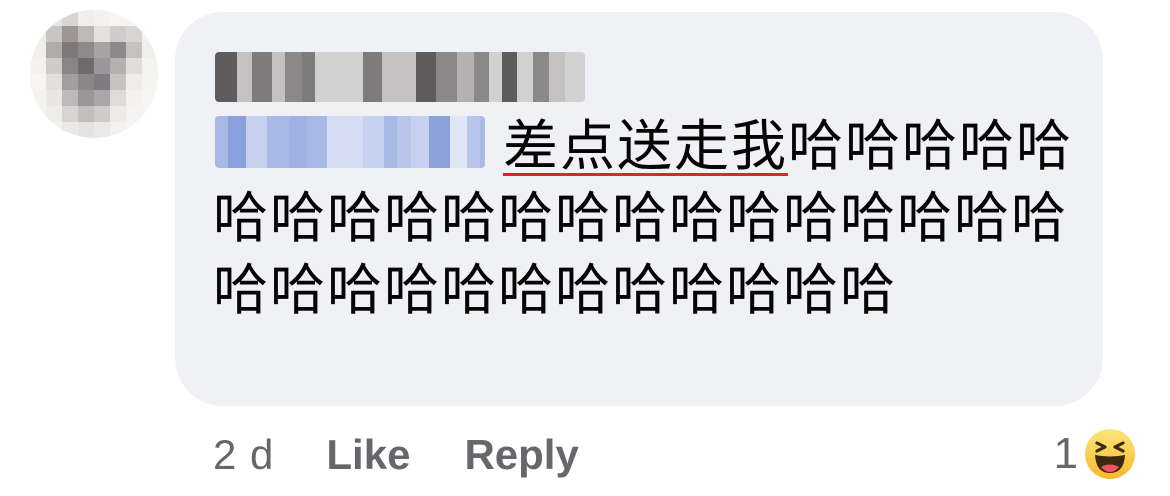 This screenshot has height=496, width=1170. What do you see at coordinates (1065, 453) in the screenshot?
I see `reaction-count: 1` at bounding box center [1065, 453].